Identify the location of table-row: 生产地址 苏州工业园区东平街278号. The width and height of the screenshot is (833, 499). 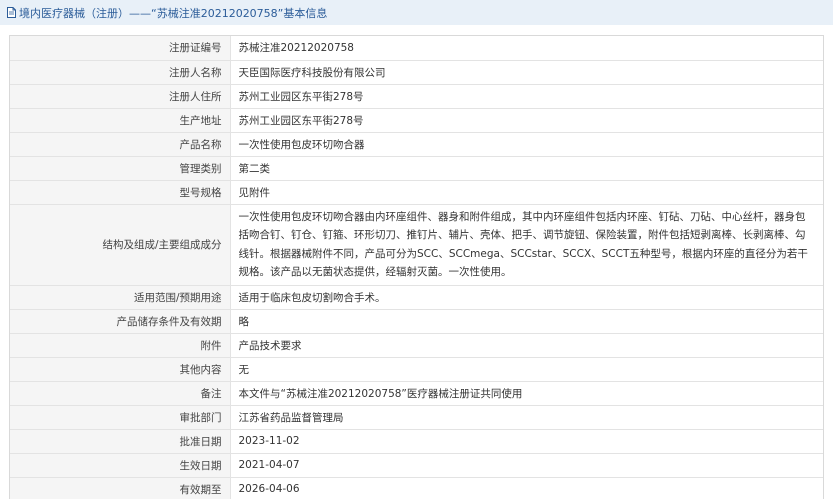
(416, 120).